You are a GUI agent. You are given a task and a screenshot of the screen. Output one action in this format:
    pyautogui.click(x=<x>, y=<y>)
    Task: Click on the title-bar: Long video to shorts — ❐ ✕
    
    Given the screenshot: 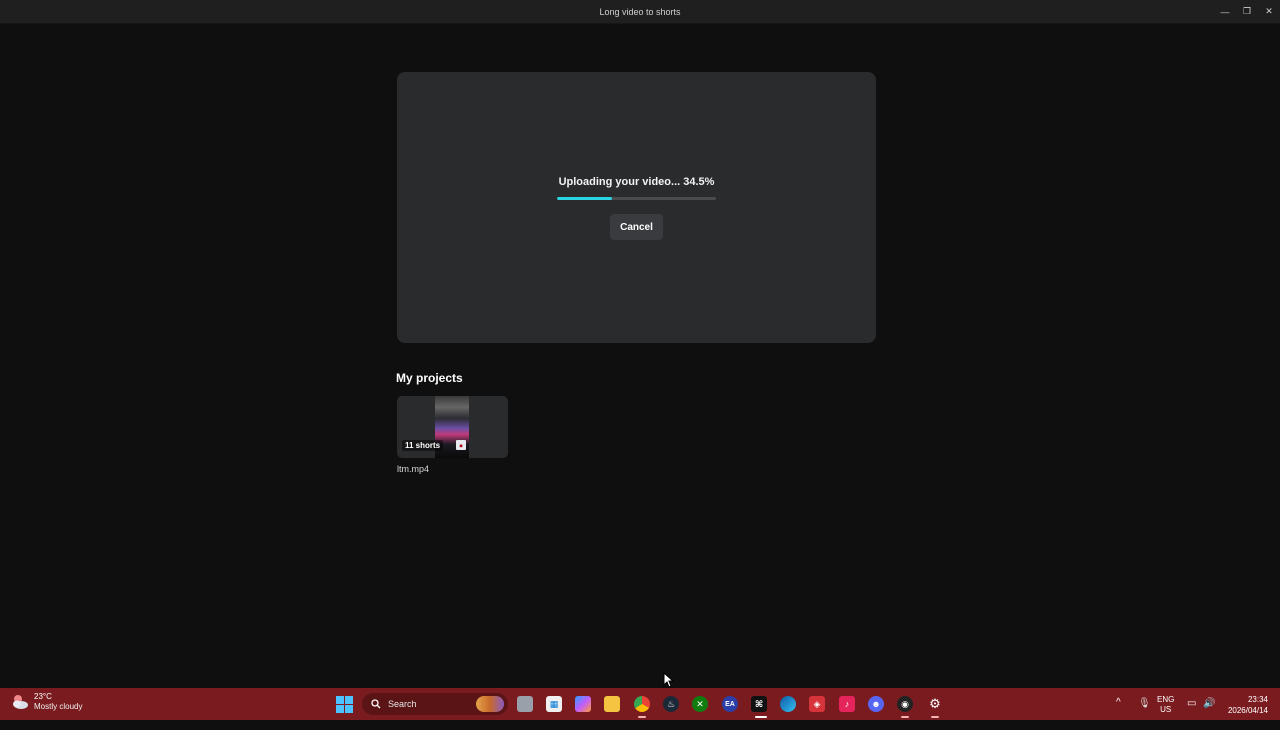 What is the action you would take?
    pyautogui.click(x=640, y=12)
    